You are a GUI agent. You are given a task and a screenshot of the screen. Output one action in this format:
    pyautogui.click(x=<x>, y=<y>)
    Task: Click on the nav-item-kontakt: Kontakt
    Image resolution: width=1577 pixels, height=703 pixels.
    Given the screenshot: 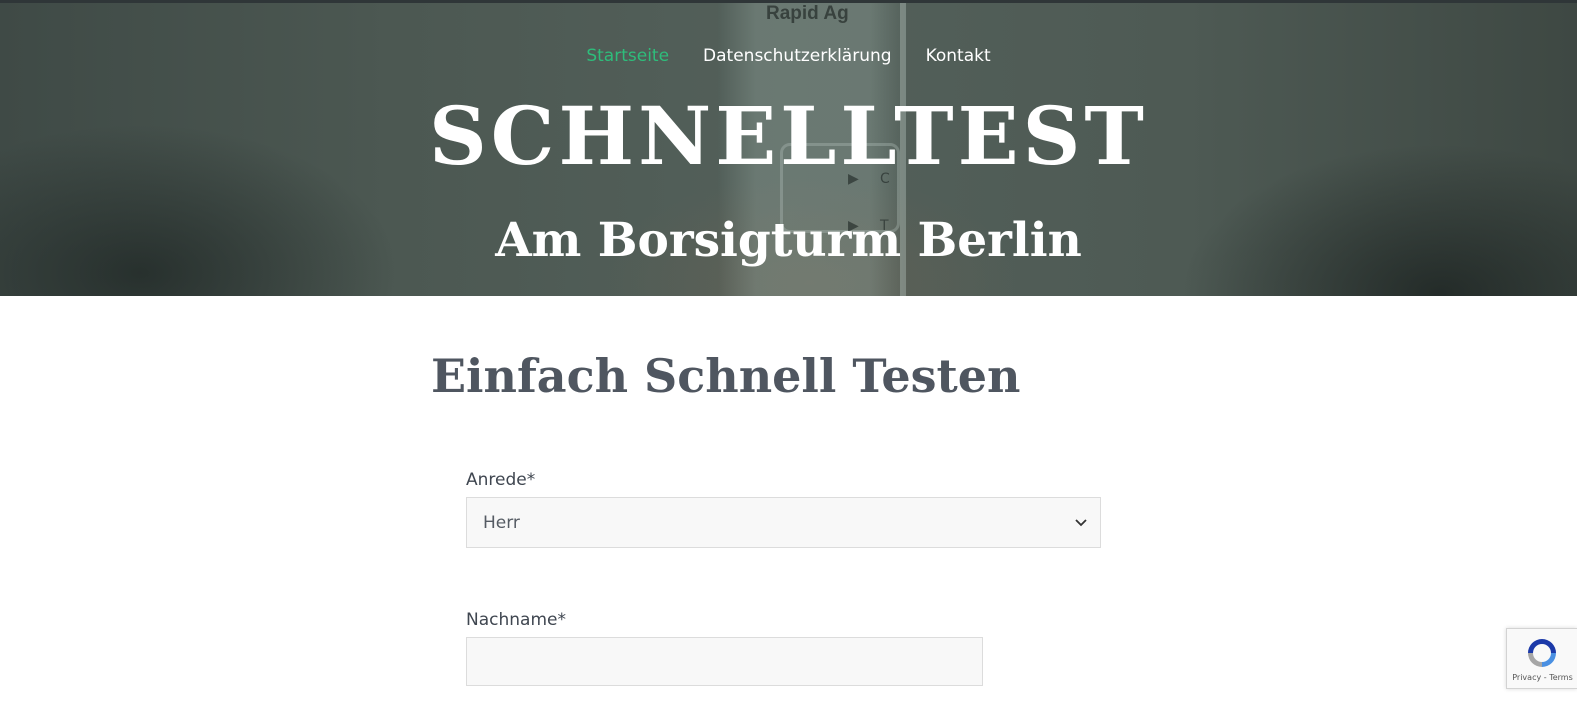 What is the action you would take?
    pyautogui.click(x=958, y=56)
    